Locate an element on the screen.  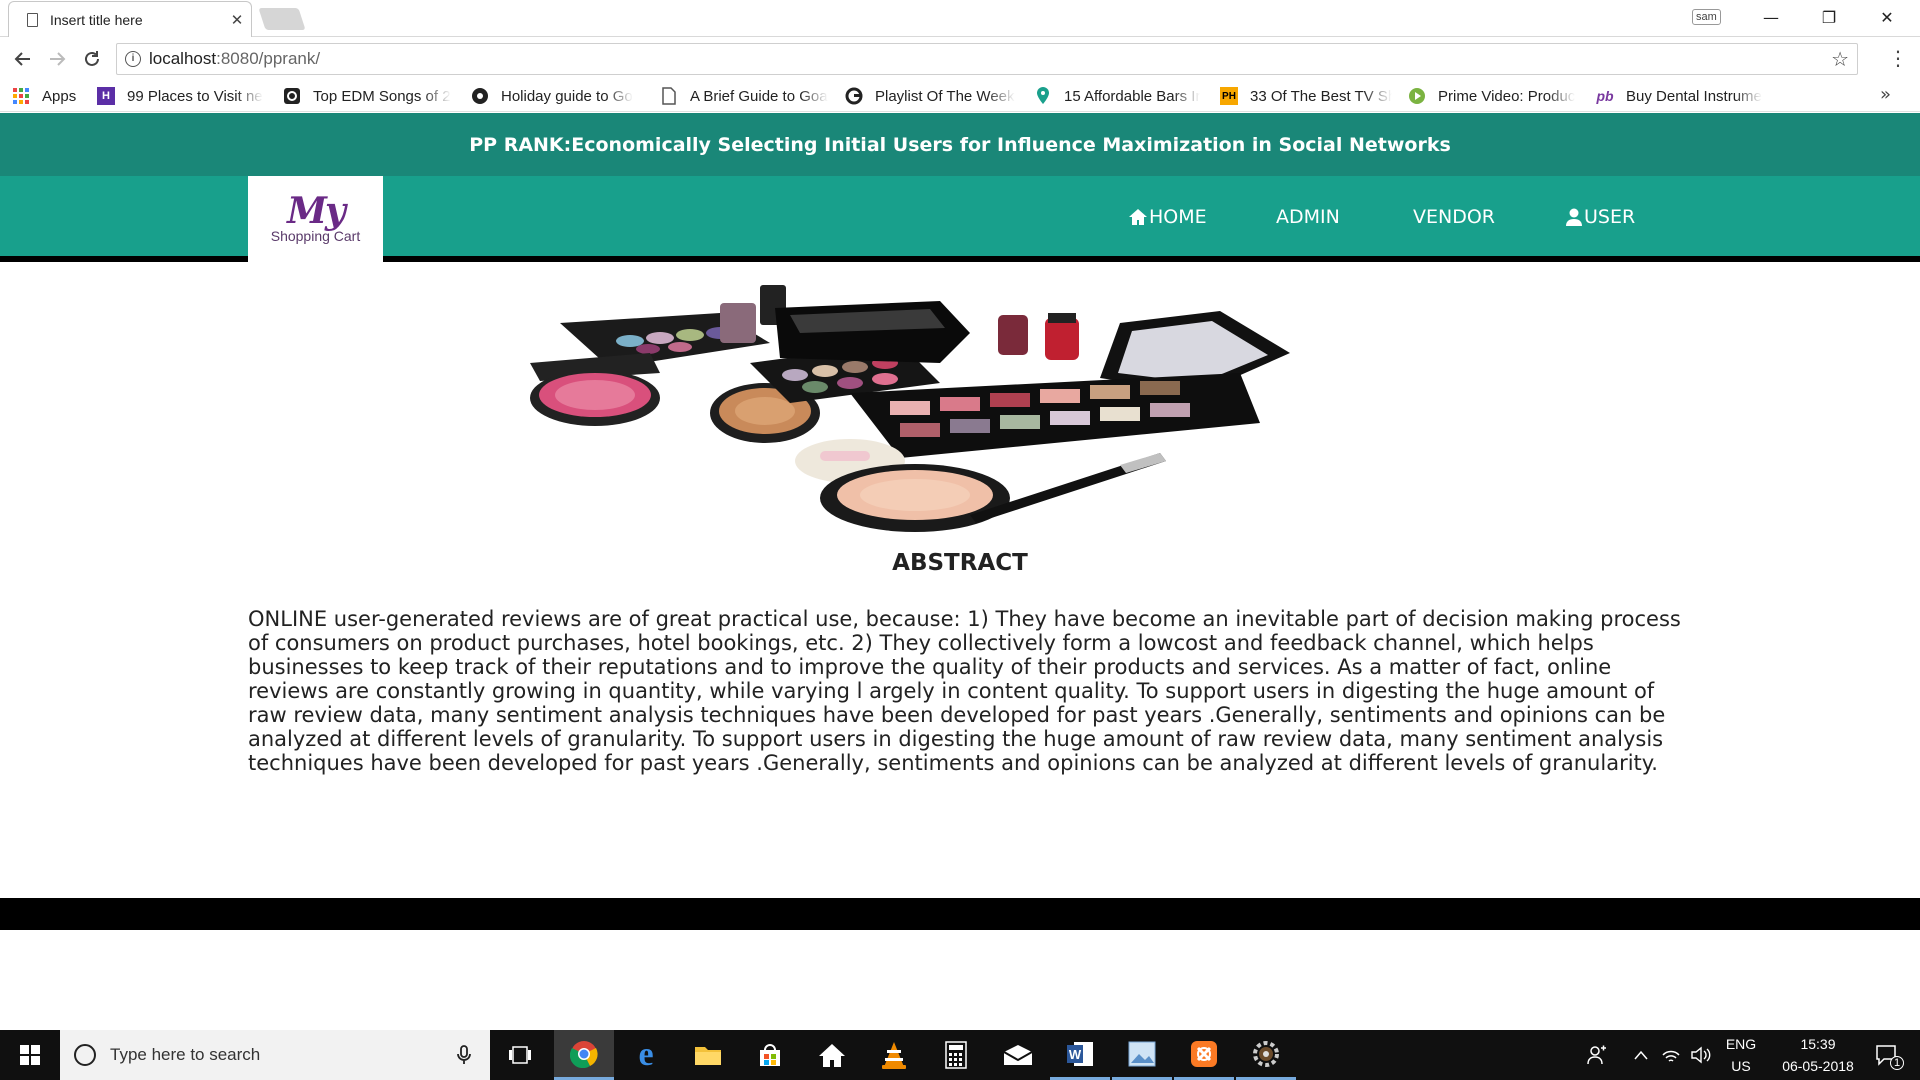
url-path: :8080/pprank/ is located at coordinates (268, 58).